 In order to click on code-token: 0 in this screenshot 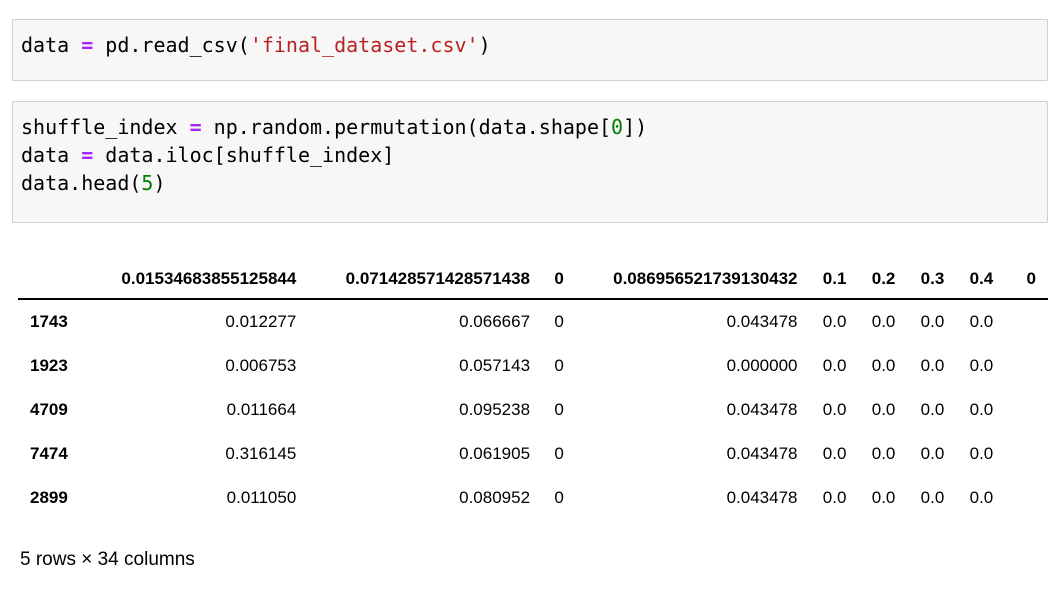, I will do `click(617, 127)`.